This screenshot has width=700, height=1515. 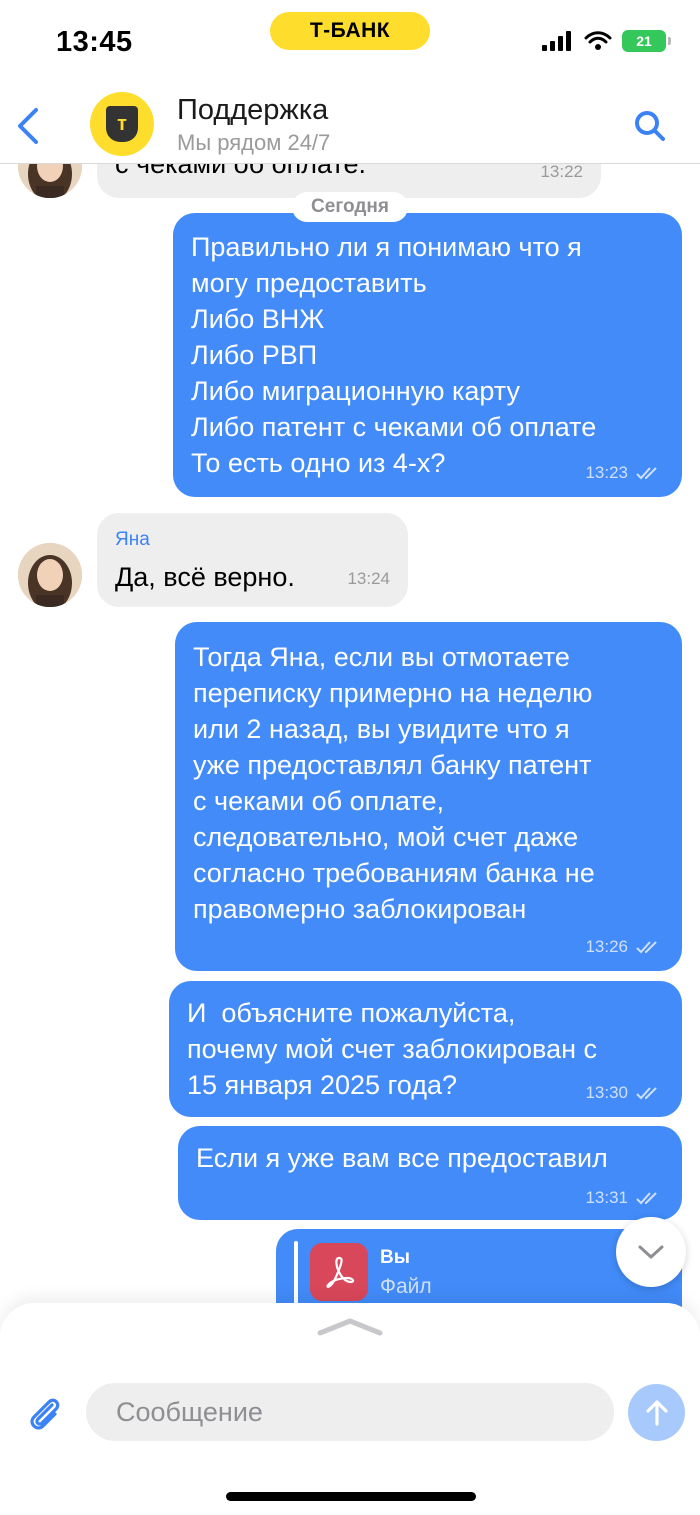 I want to click on file-label: Файл, so click(x=406, y=1286).